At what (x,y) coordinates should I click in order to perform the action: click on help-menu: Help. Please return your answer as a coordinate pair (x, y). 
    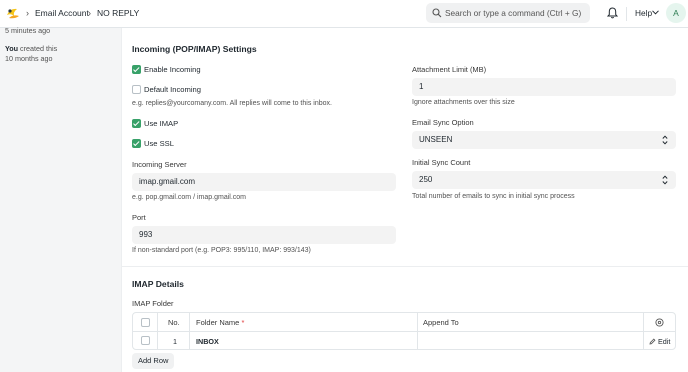
    Looking at the image, I should click on (643, 13).